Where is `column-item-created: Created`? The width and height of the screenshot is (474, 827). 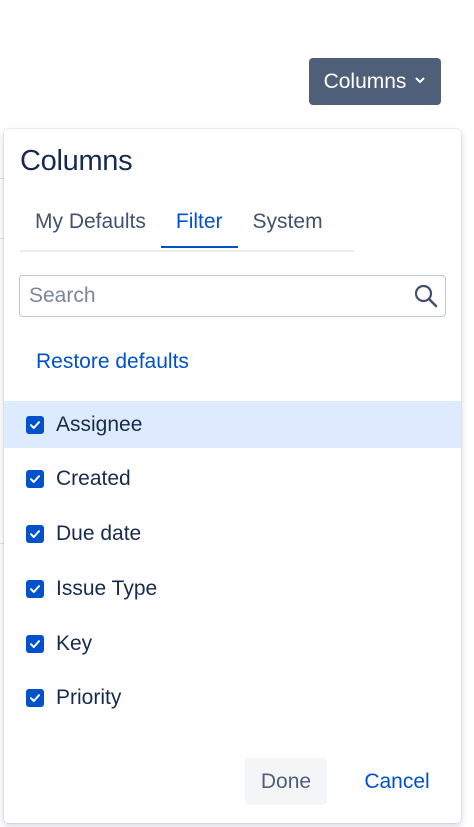 column-item-created: Created is located at coordinates (232, 479).